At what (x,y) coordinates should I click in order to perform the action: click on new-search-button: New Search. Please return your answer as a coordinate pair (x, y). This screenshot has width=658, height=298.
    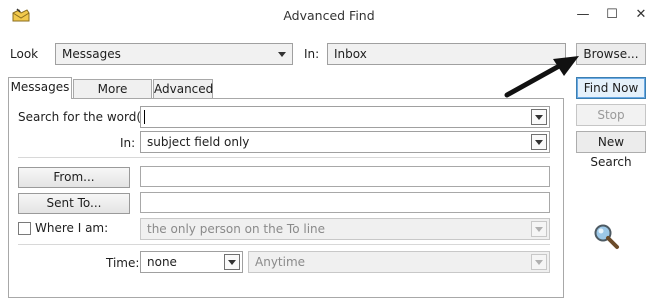
    Looking at the image, I should click on (611, 150).